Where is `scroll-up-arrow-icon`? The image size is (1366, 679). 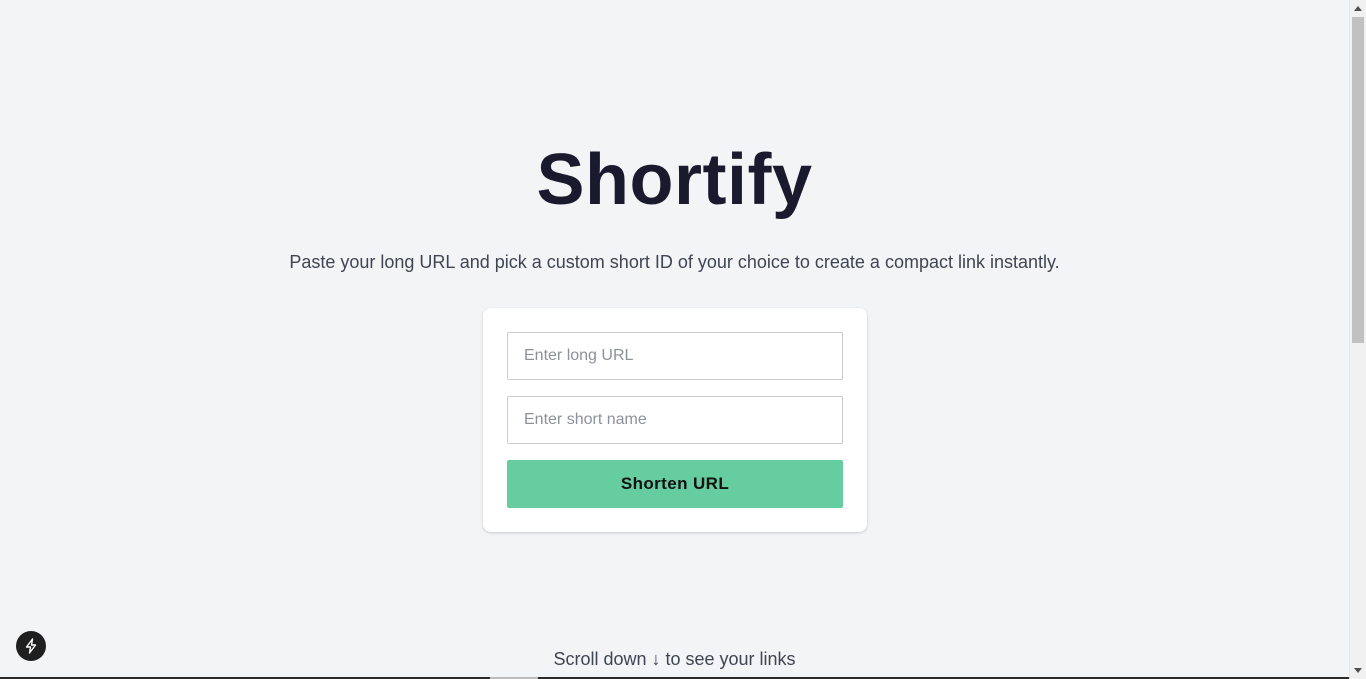
scroll-up-arrow-icon is located at coordinates (1358, 8).